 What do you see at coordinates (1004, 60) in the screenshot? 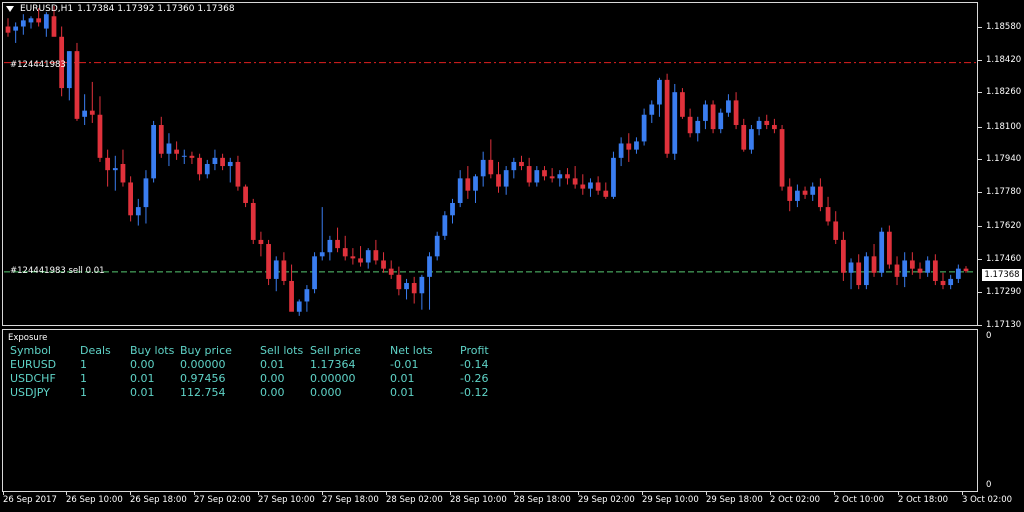
I see `price-tick-label: 1.18420` at bounding box center [1004, 60].